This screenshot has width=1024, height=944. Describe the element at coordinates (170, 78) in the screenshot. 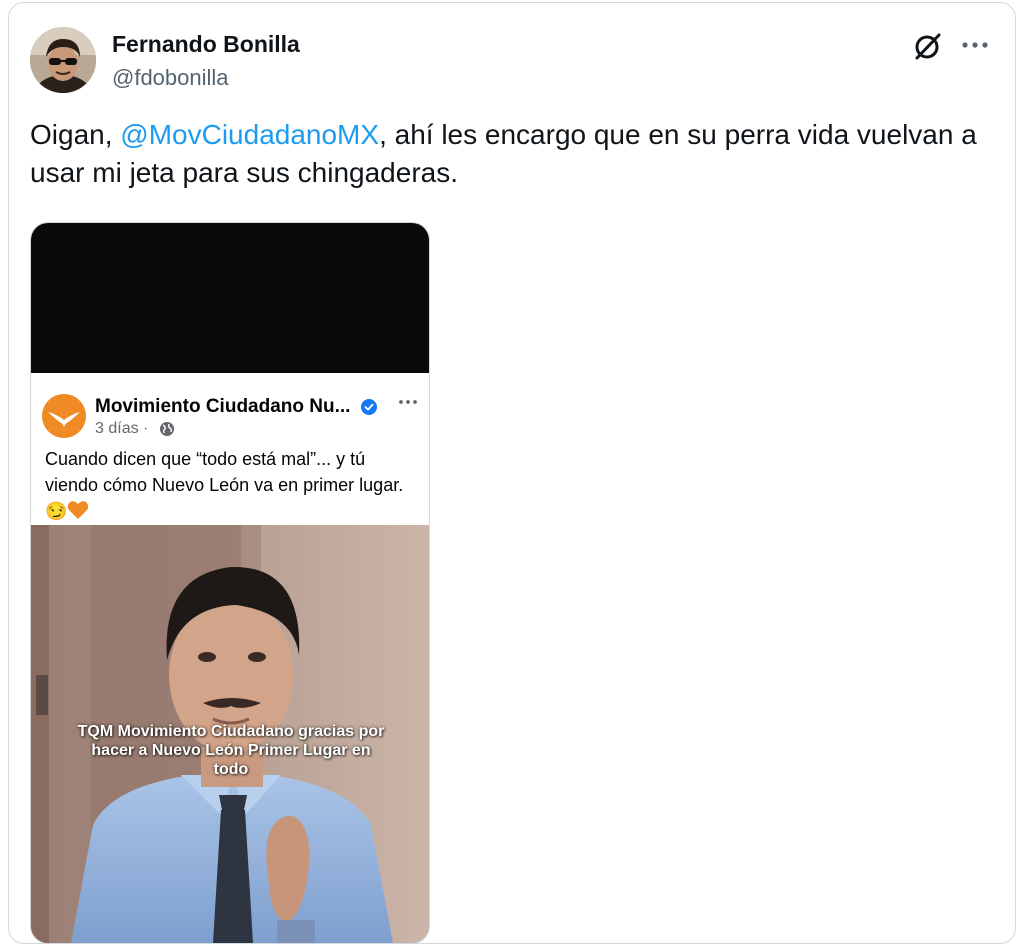

I see `author-handle: @fdobonilla` at that location.